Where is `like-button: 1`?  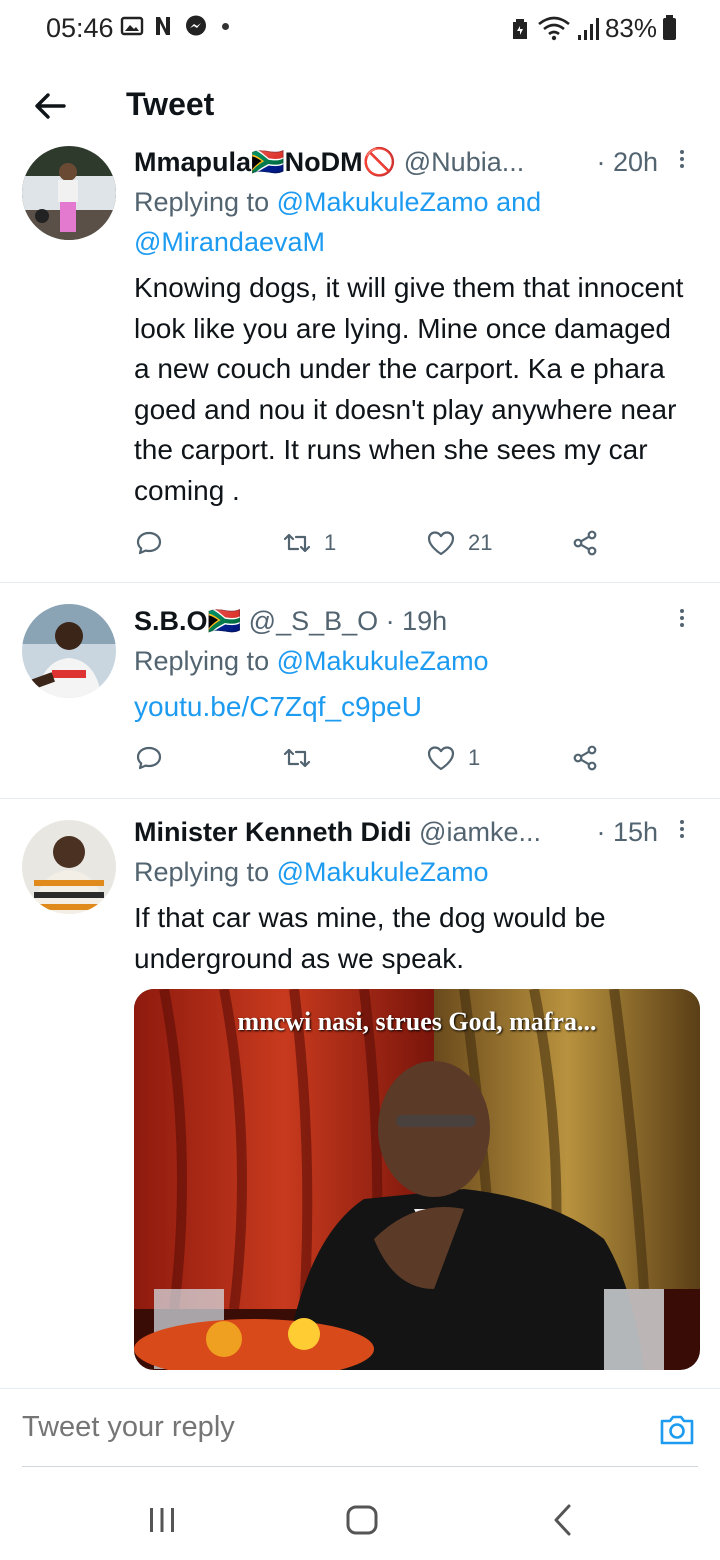
like-button: 1 is located at coordinates (453, 758).